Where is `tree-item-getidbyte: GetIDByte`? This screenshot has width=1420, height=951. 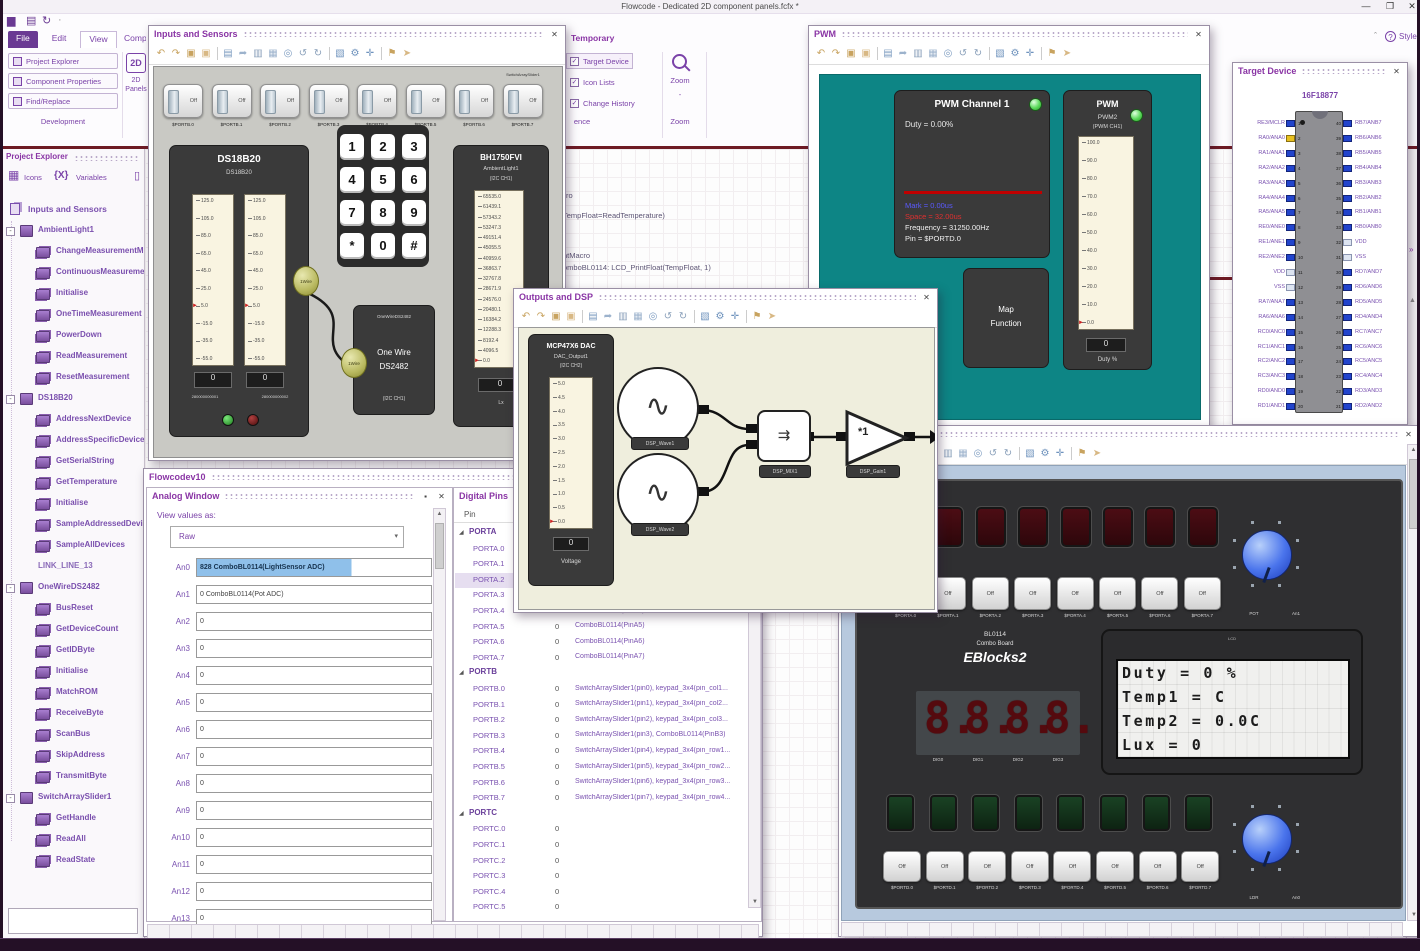 tree-item-getidbyte: GetIDByte is located at coordinates (73, 651).